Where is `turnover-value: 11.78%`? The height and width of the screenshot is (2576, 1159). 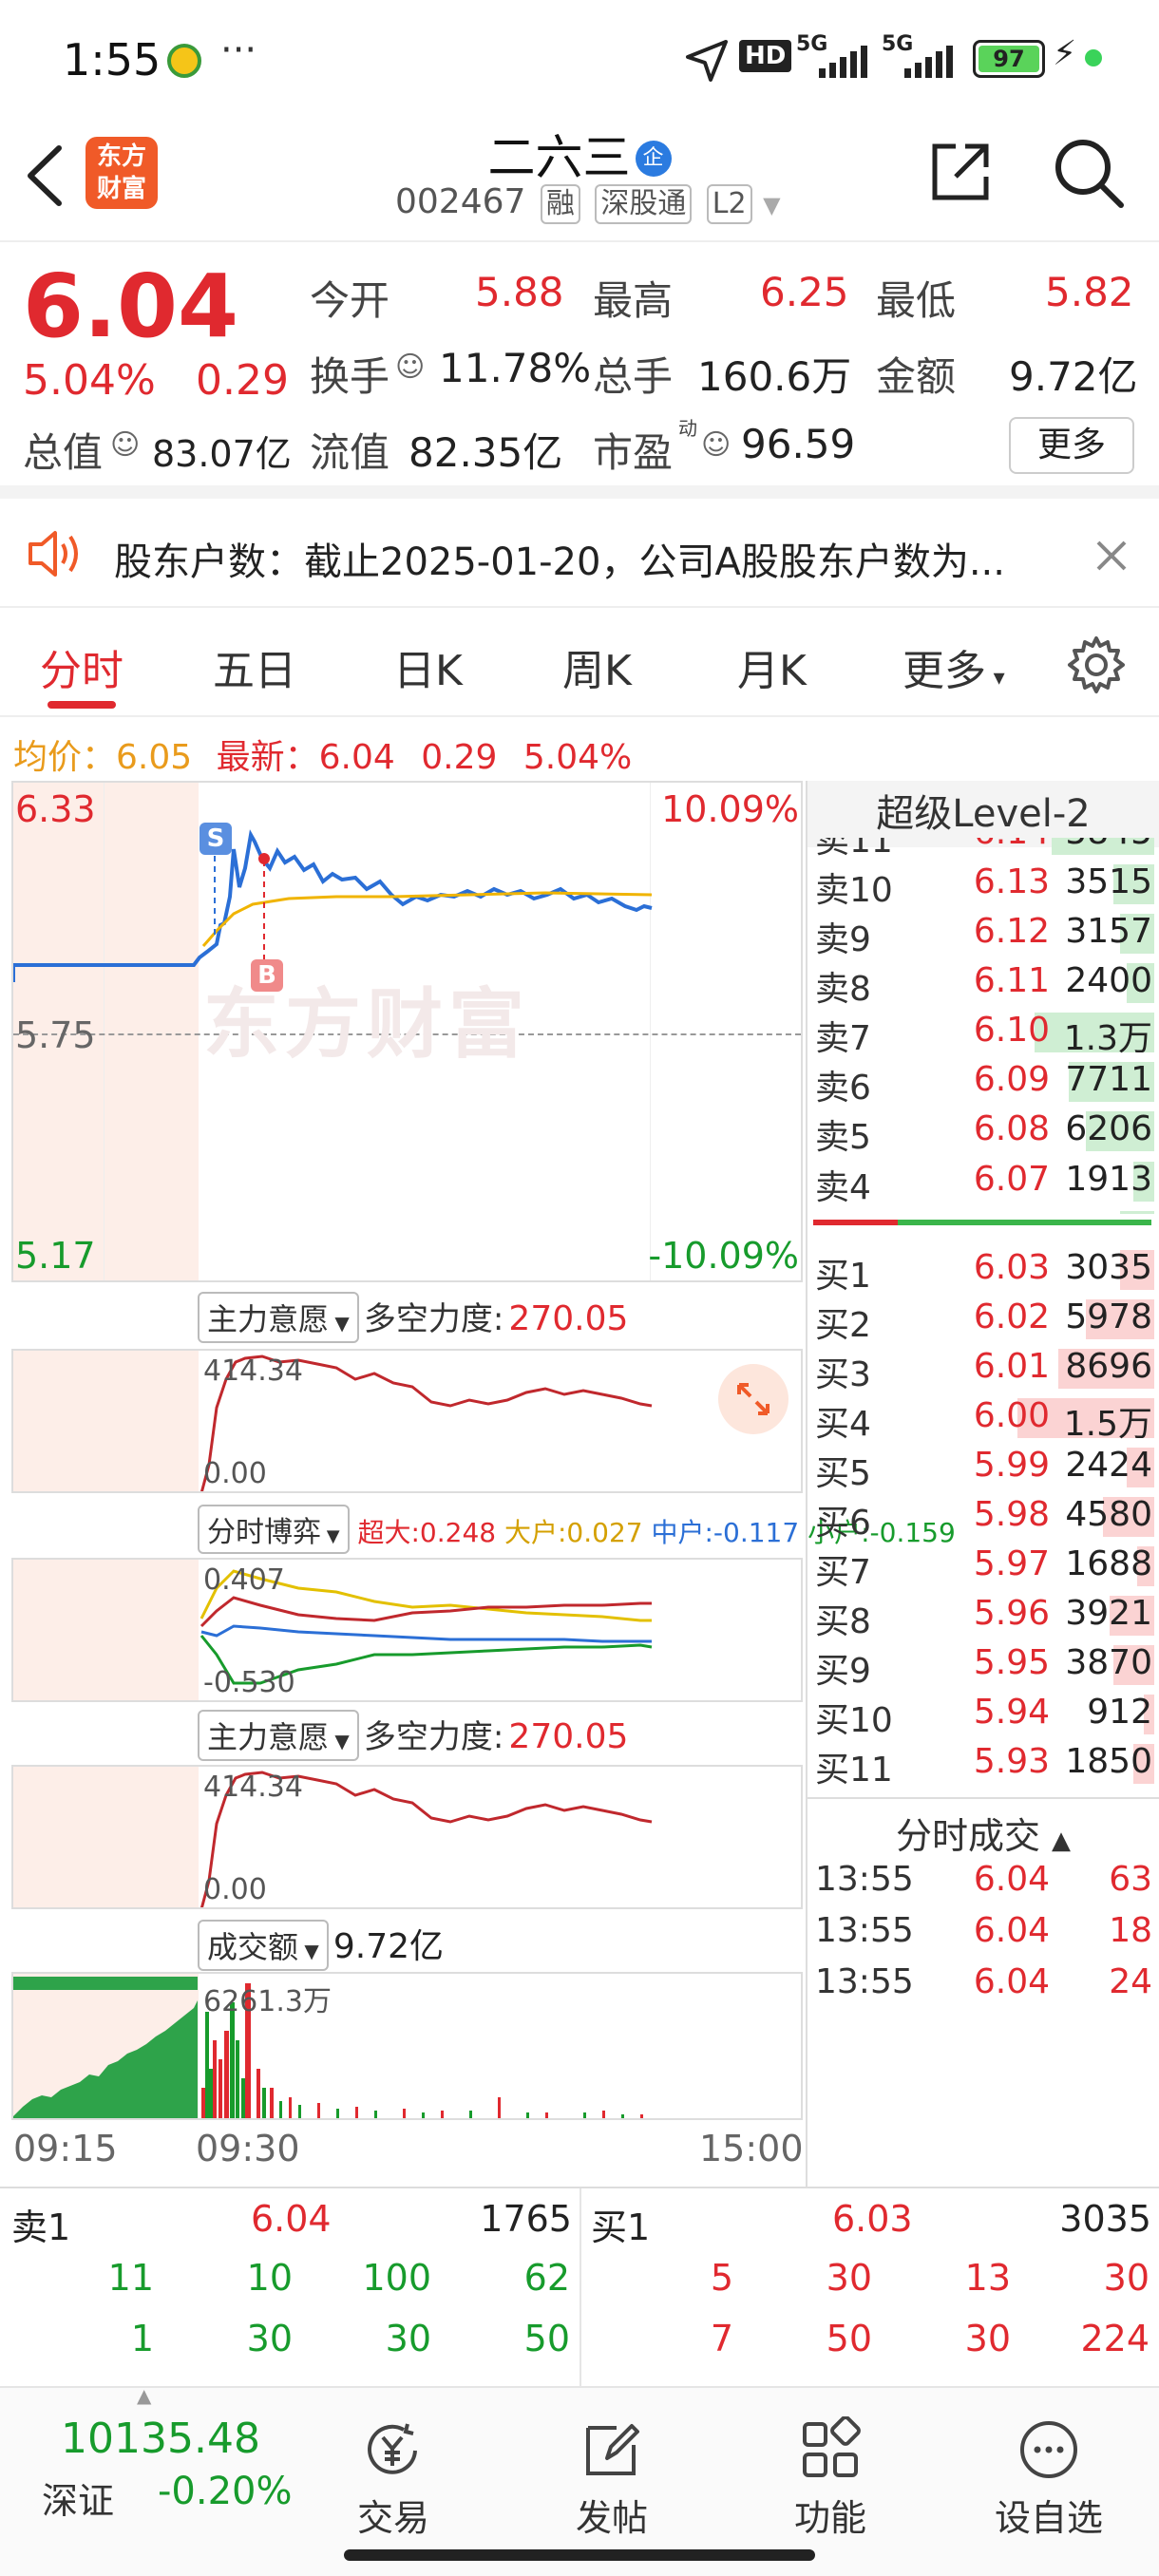
turnover-value: 11.78% is located at coordinates (515, 368).